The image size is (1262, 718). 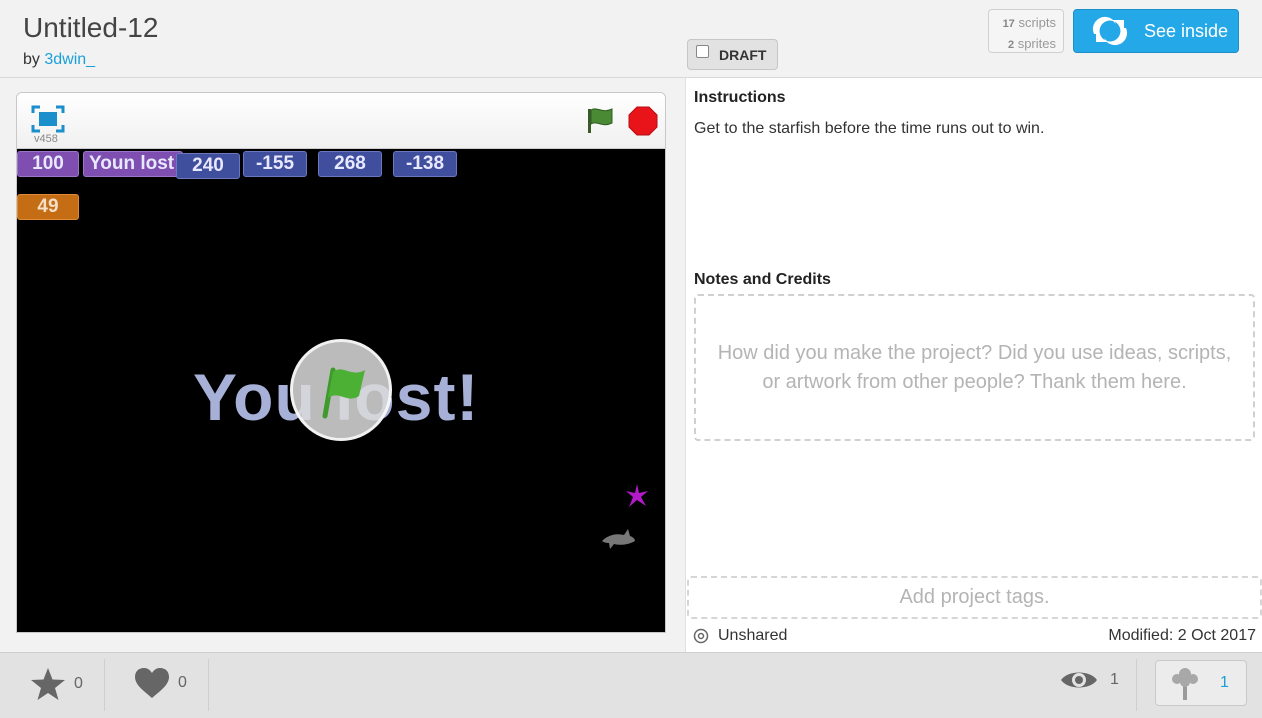 I want to click on remix-arrows-icon, so click(x=1110, y=31).